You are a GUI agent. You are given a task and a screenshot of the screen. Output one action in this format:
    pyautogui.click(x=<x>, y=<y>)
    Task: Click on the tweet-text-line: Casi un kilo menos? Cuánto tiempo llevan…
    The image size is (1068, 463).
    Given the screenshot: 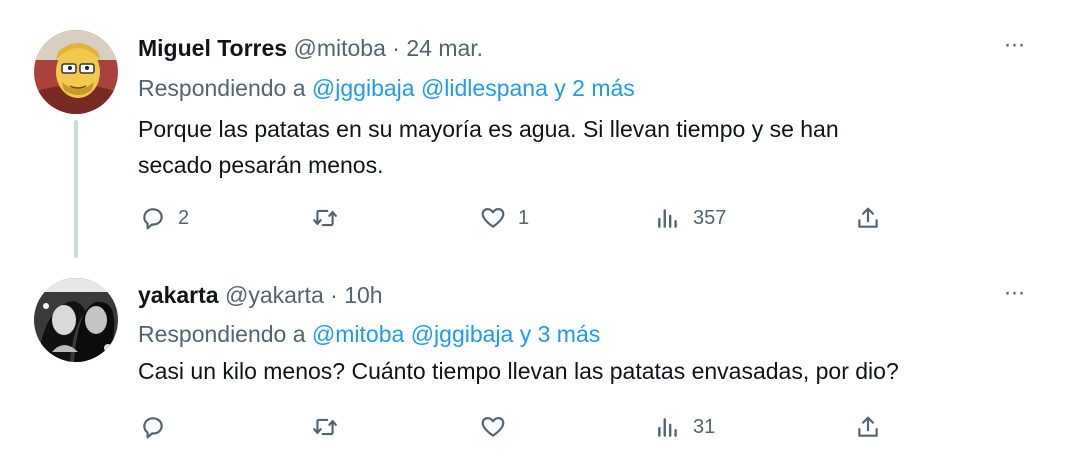 What is the action you would take?
    pyautogui.click(x=518, y=371)
    